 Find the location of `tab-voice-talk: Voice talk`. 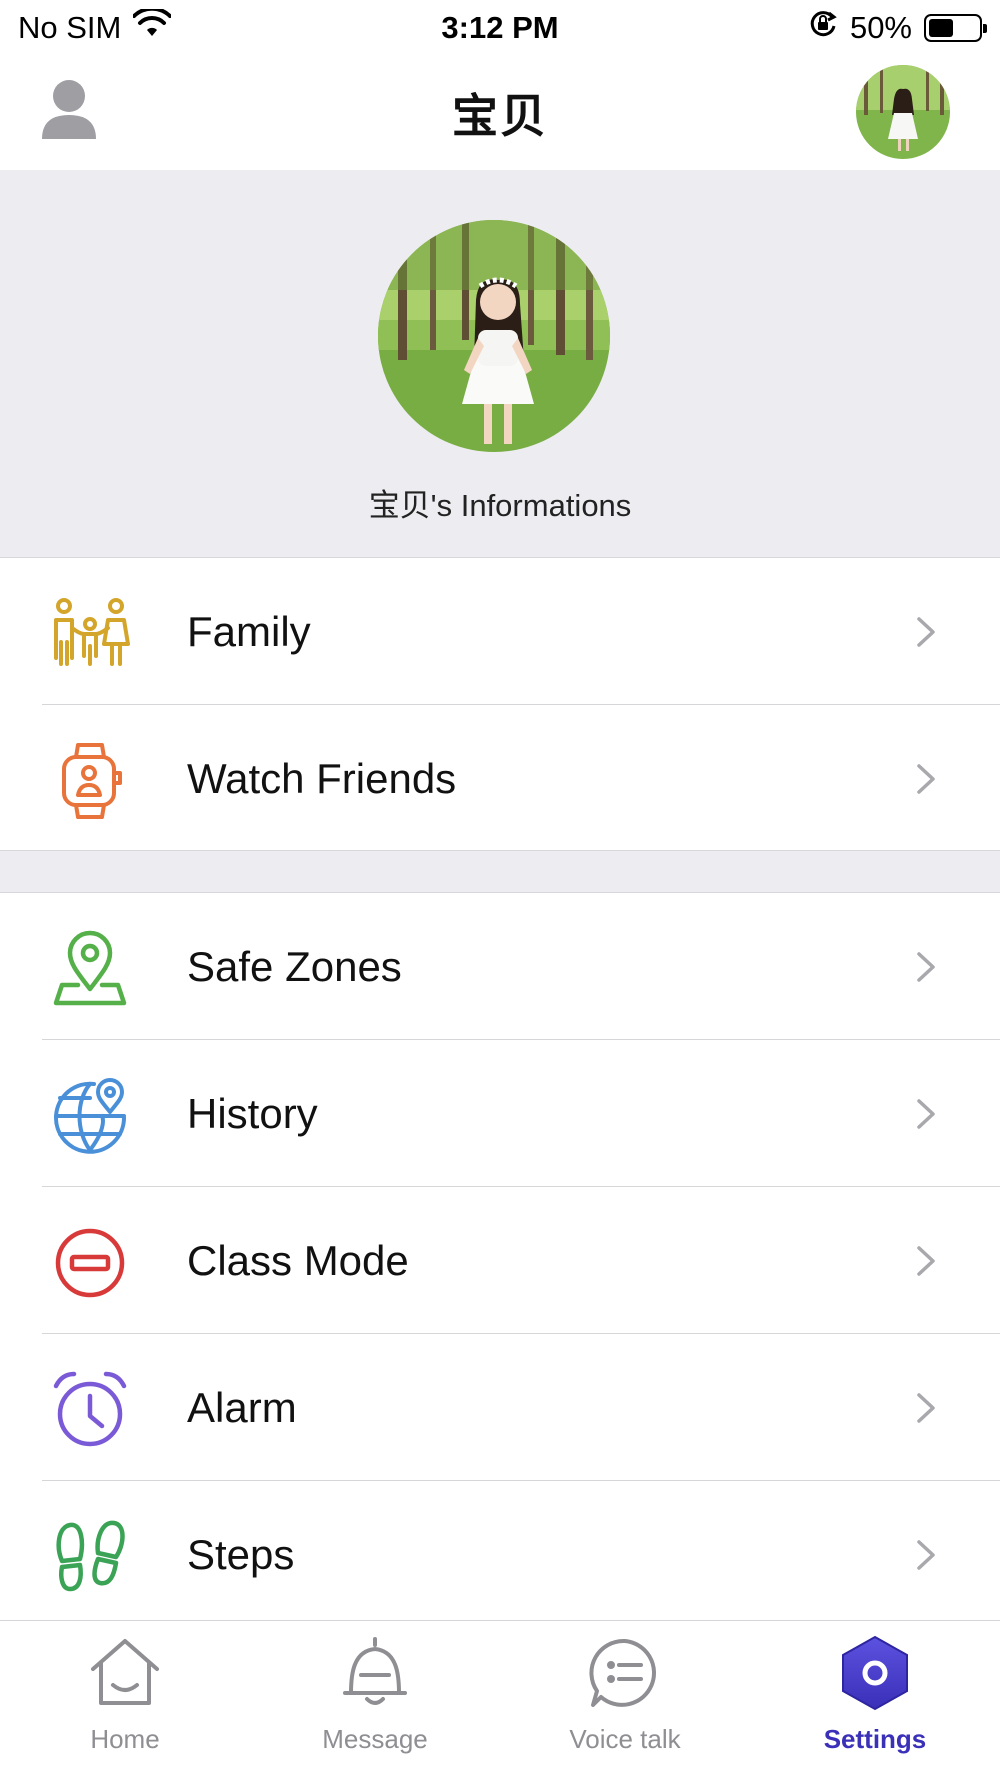

tab-voice-talk: Voice talk is located at coordinates (625, 1699).